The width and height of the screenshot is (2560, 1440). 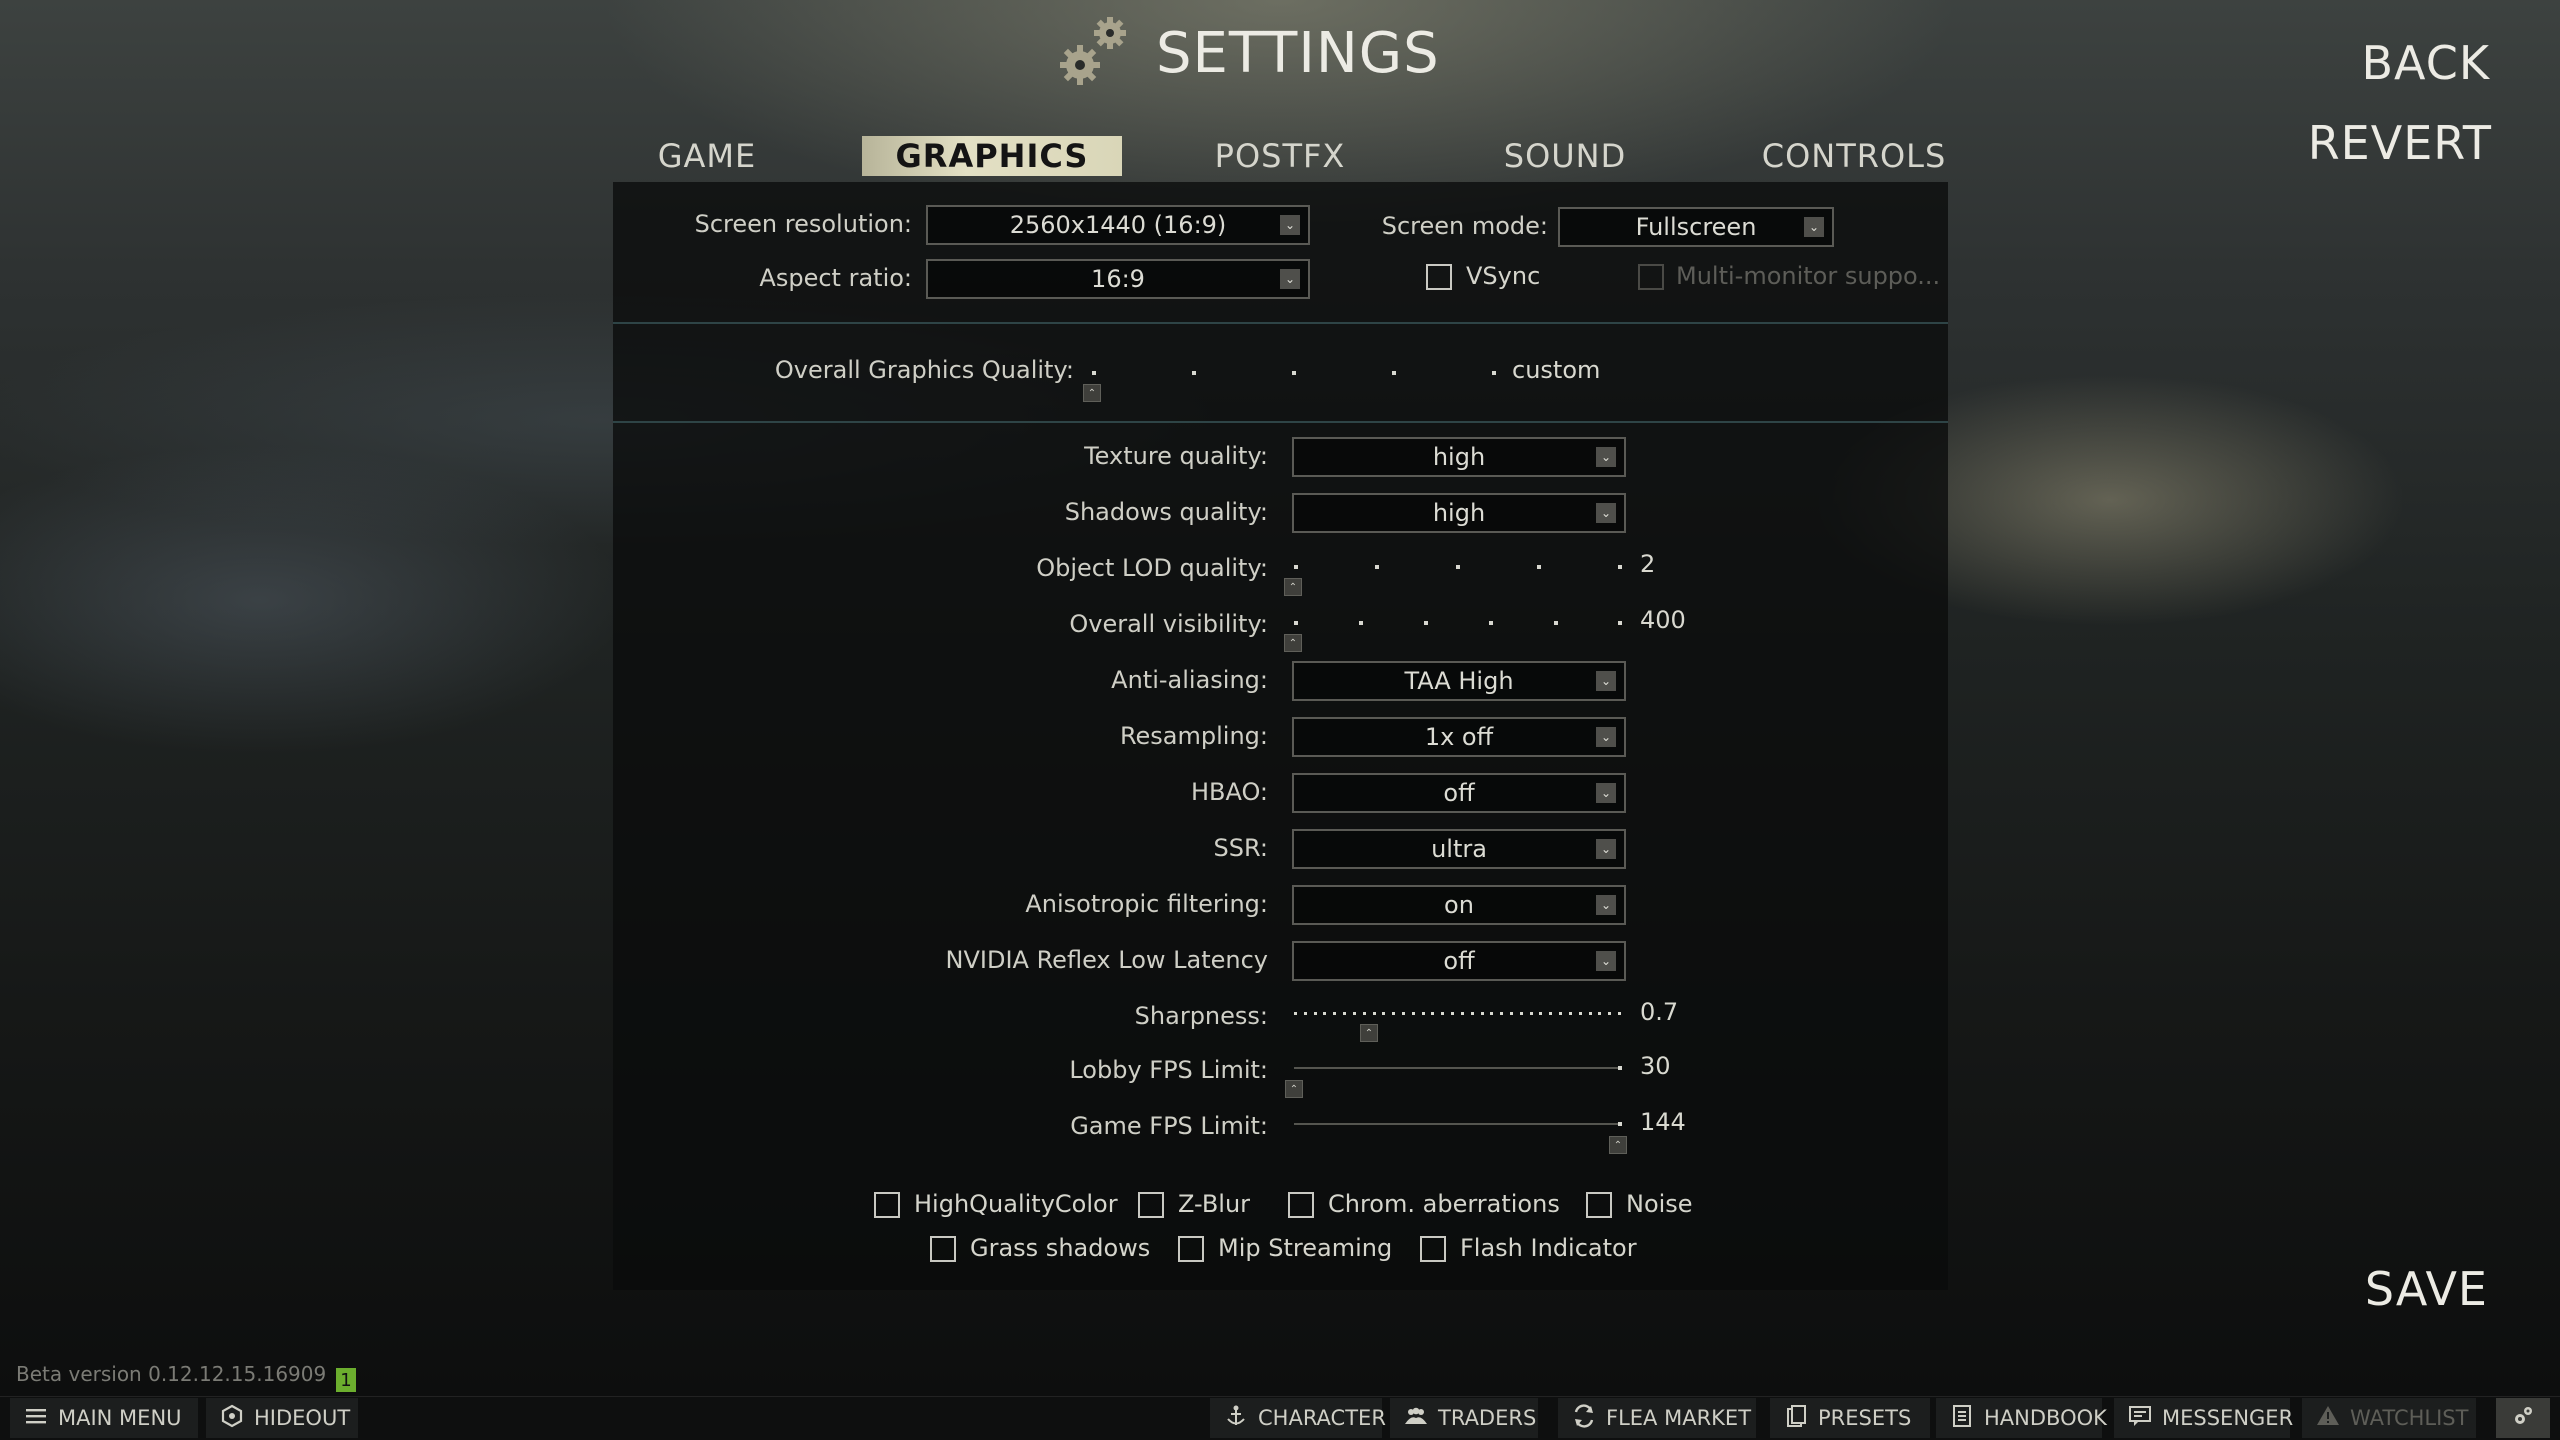 I want to click on aspect-ratio-dropdown: 16:9 ⌄, so click(x=1118, y=279).